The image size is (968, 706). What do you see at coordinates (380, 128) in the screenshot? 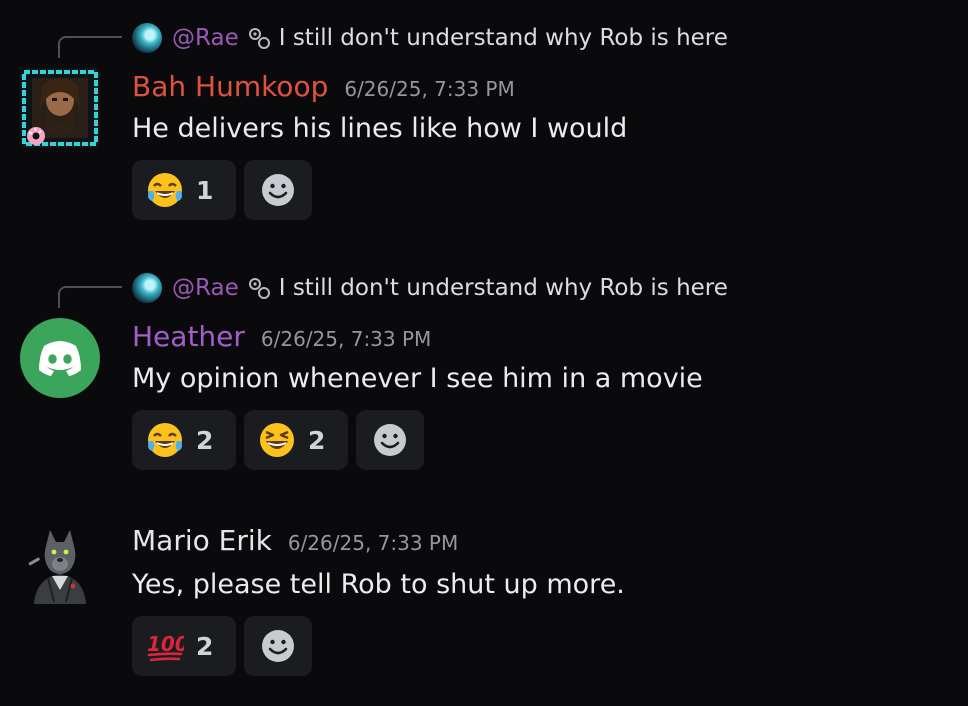
I see `message-text: He delivers his lines like how I would` at bounding box center [380, 128].